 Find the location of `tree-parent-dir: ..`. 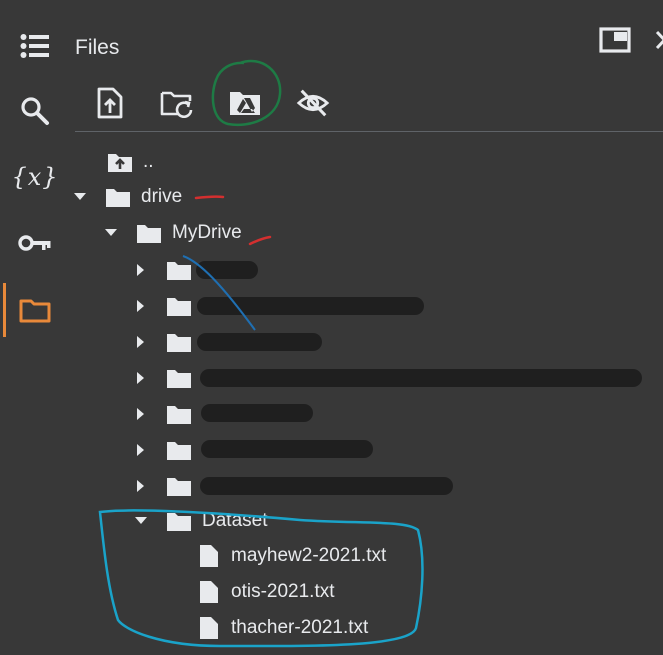

tree-parent-dir: .. is located at coordinates (130, 162).